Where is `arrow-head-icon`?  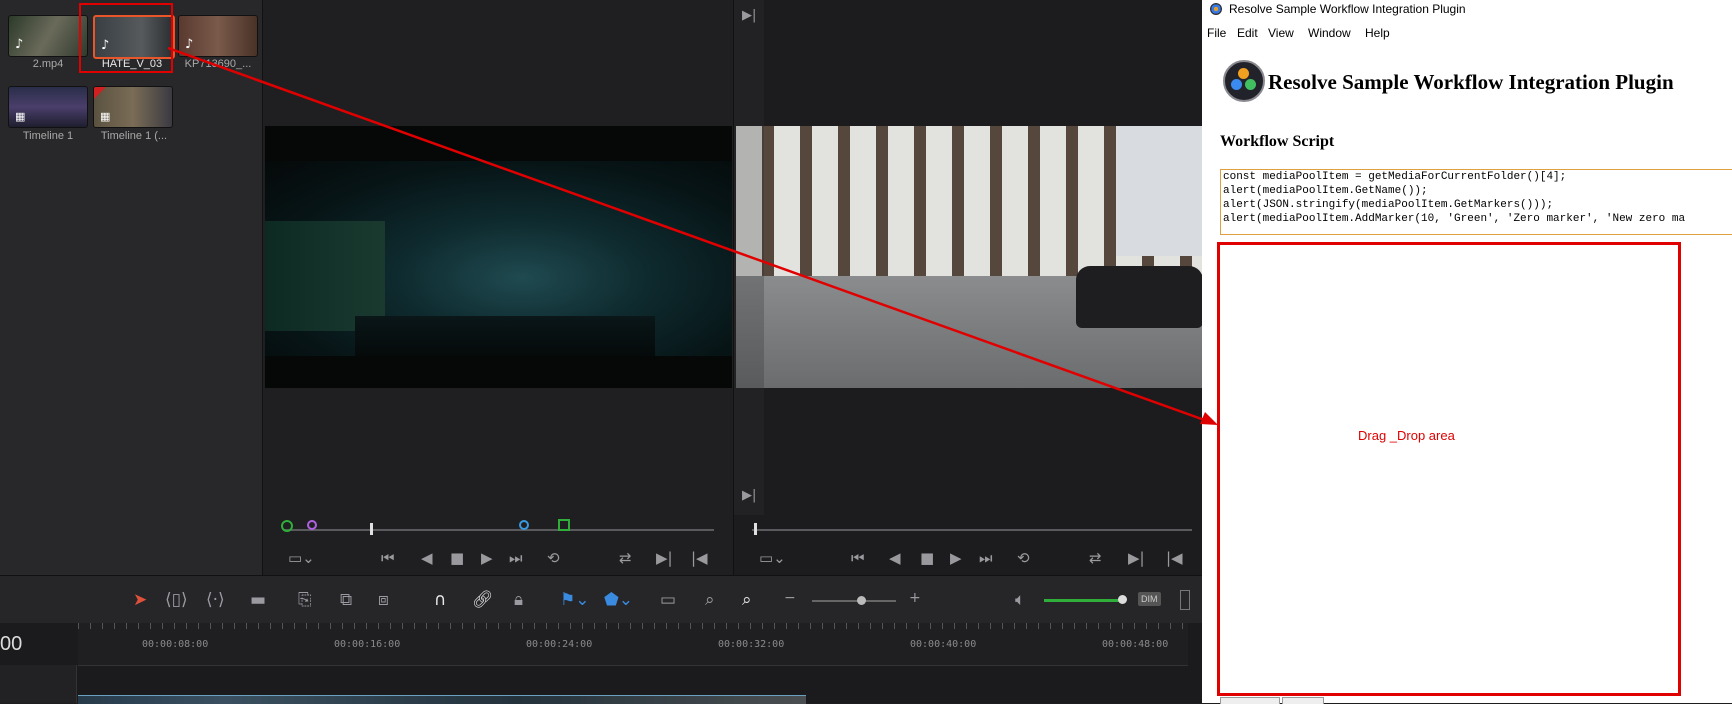 arrow-head-icon is located at coordinates (1209, 418).